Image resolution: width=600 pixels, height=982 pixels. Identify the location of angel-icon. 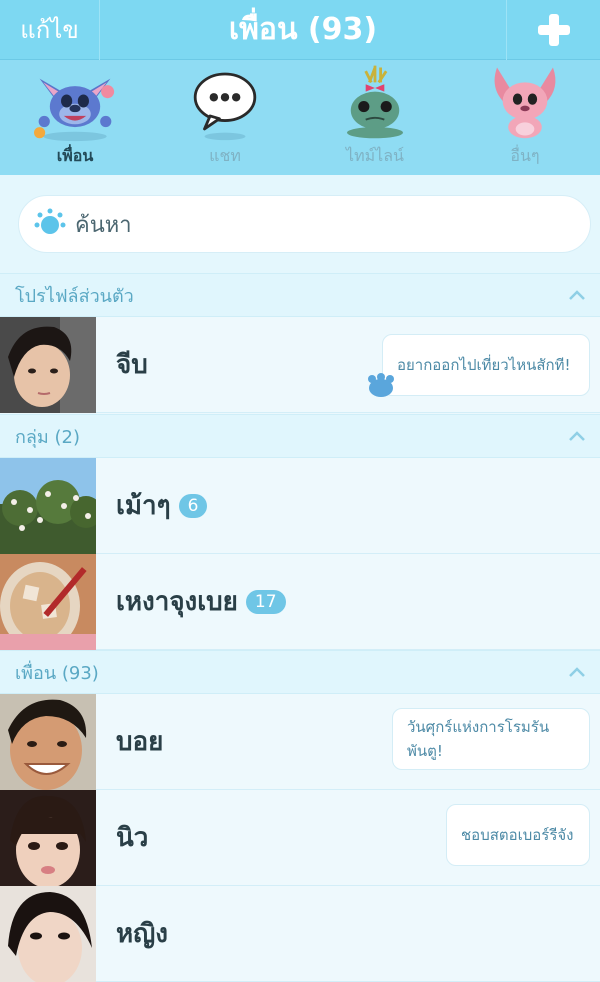
(525, 103).